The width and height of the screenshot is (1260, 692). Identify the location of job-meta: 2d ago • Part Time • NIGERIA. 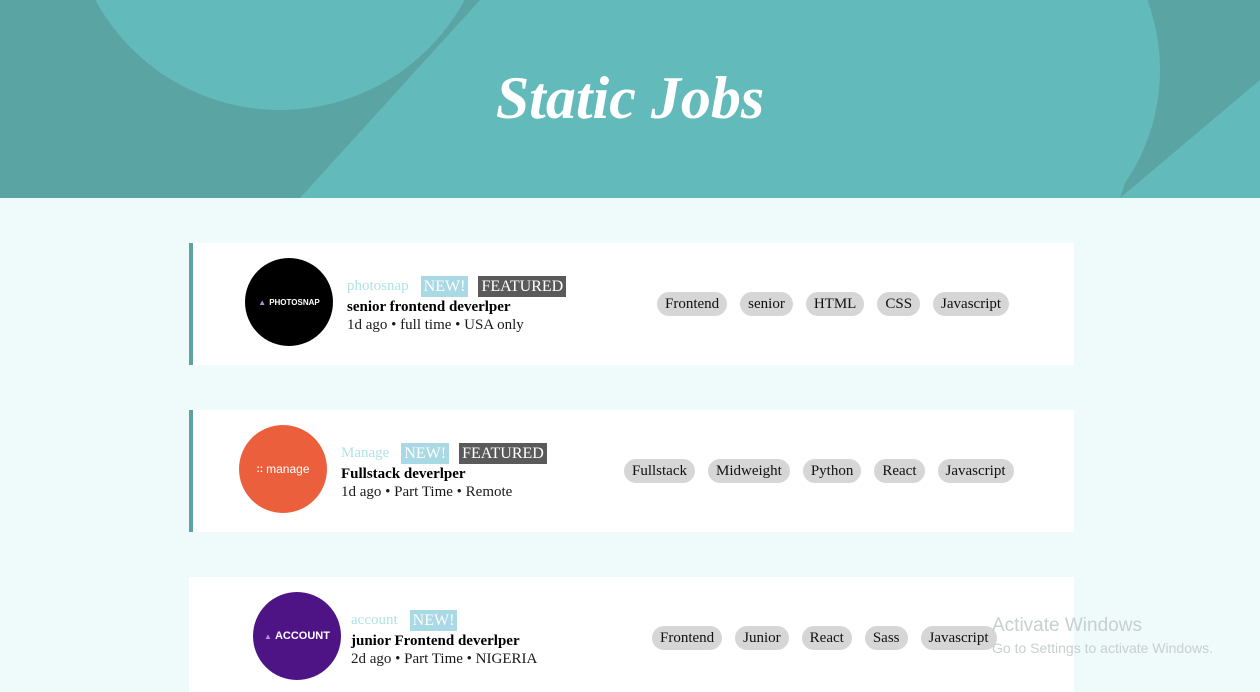
(444, 659).